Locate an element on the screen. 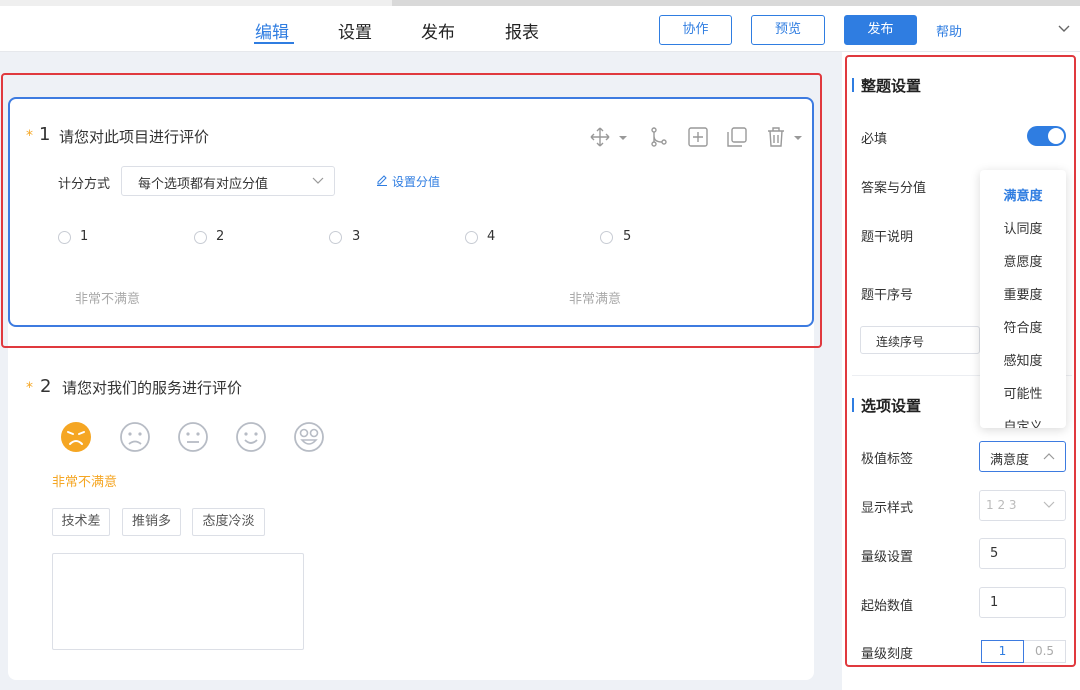 The height and width of the screenshot is (690, 1080). dissatisfied-face-icon is located at coordinates (135, 437).